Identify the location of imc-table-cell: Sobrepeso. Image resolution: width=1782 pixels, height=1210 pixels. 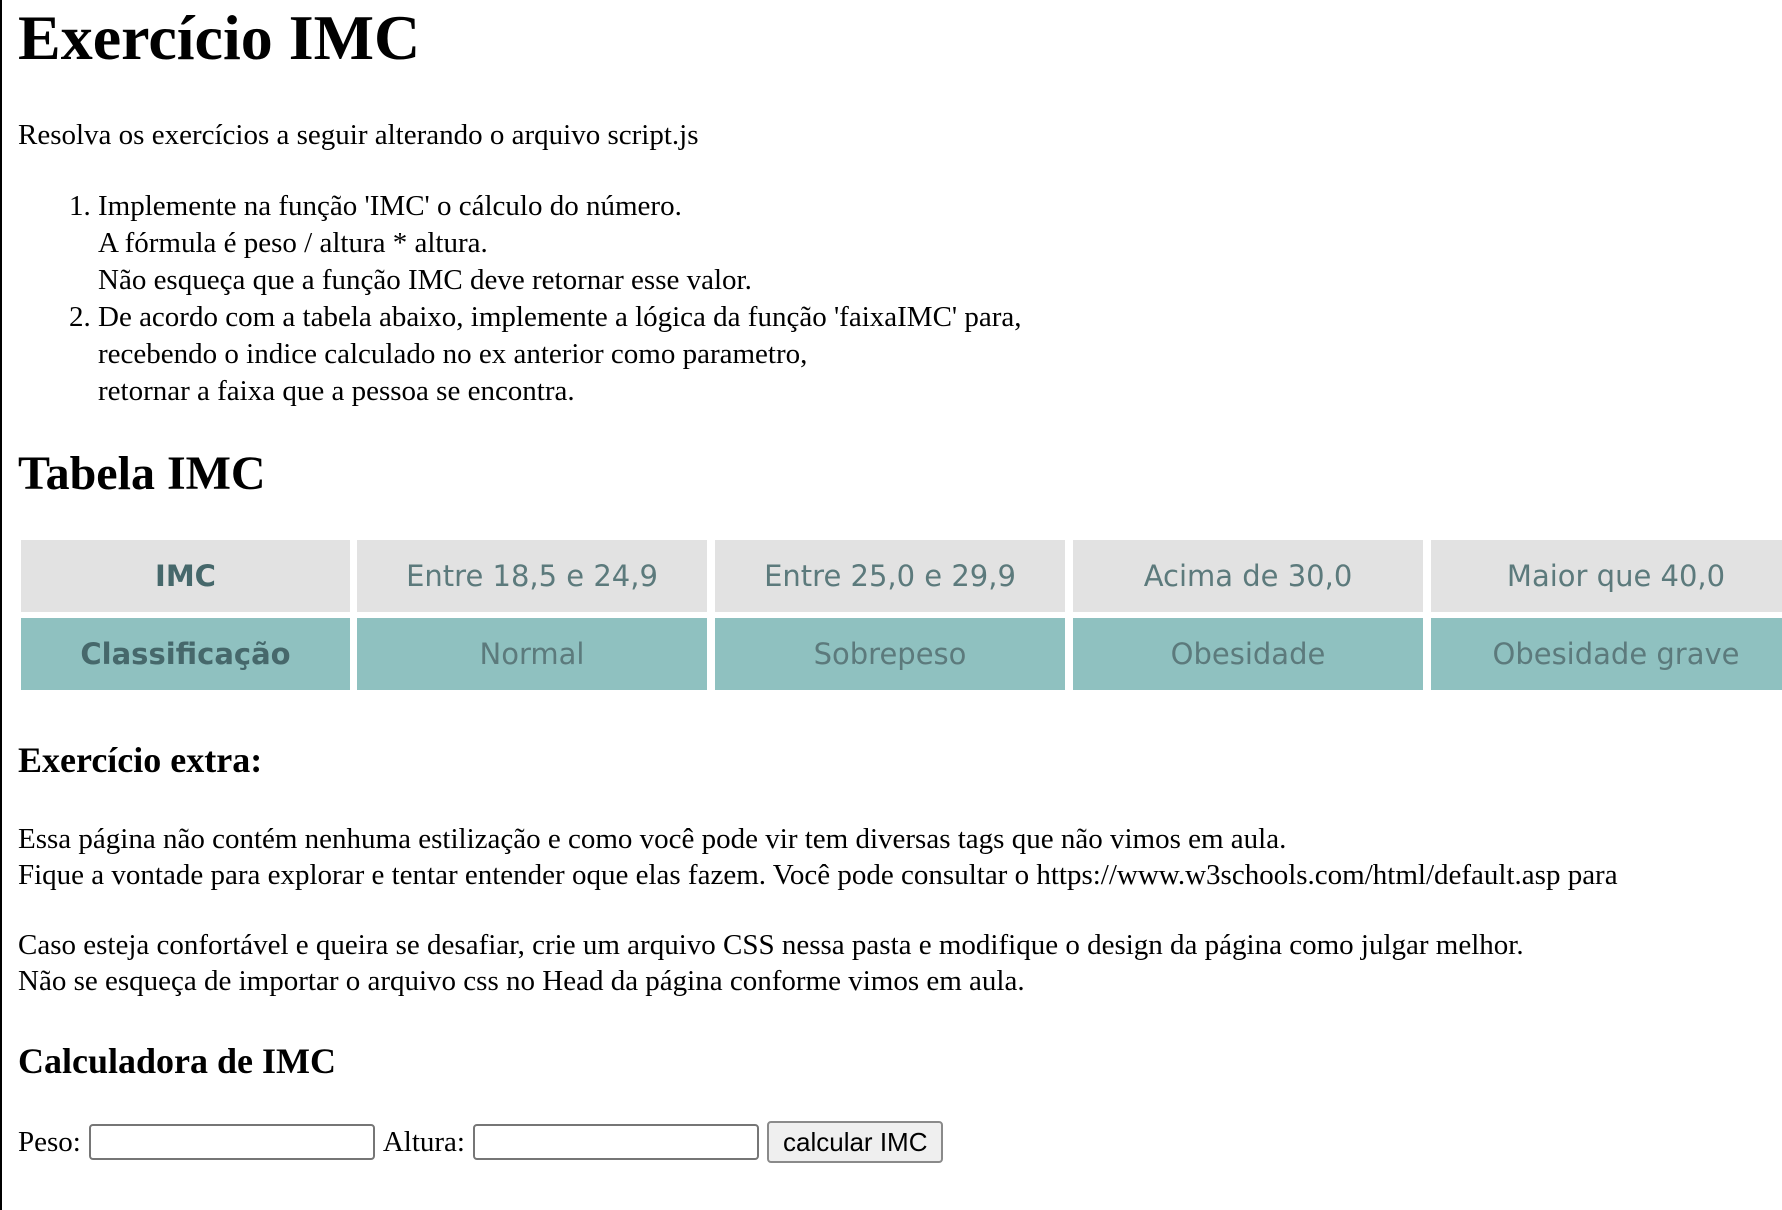
(890, 654).